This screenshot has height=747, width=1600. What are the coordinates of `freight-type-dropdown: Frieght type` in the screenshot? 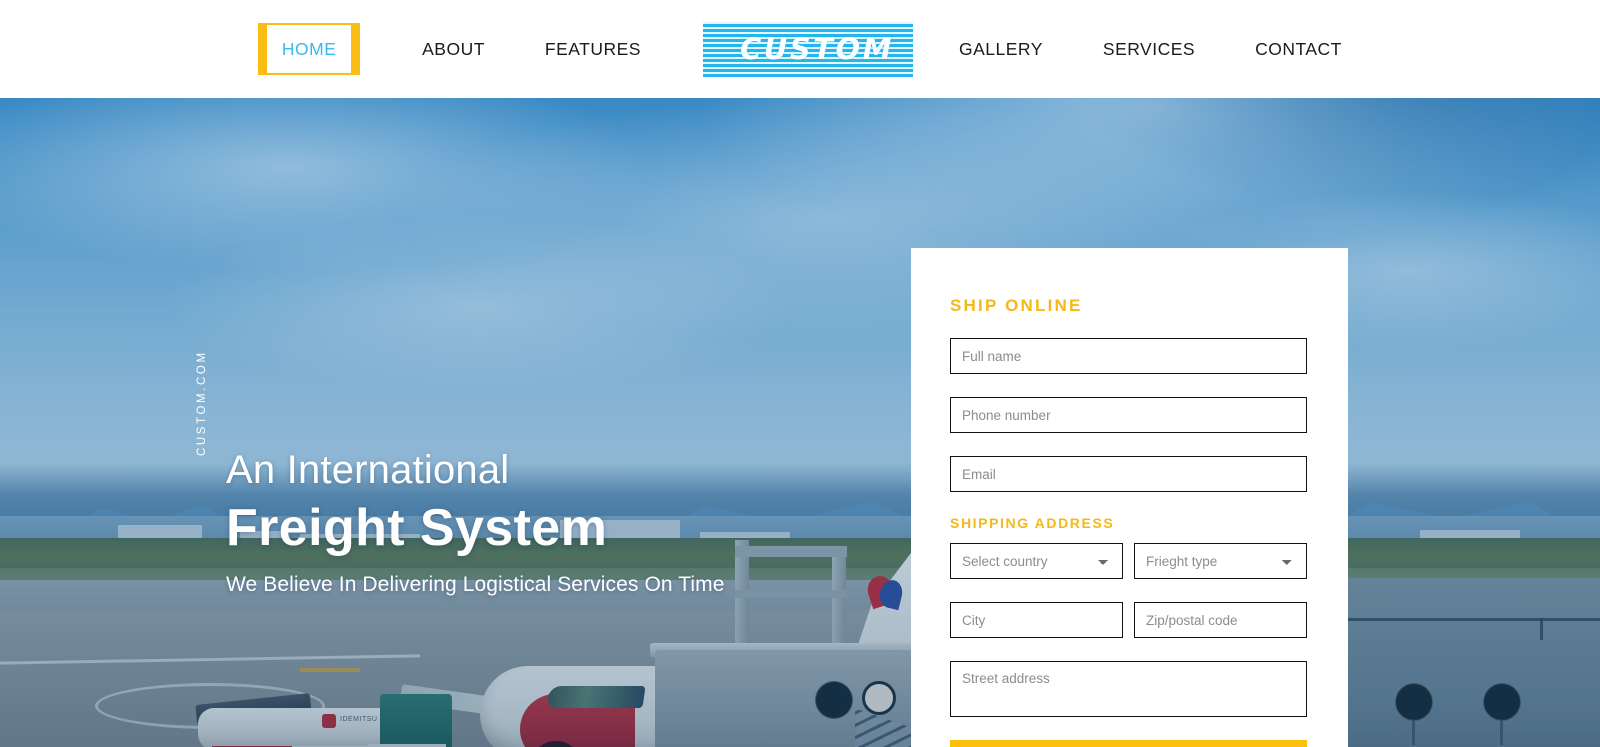 It's located at (1220, 561).